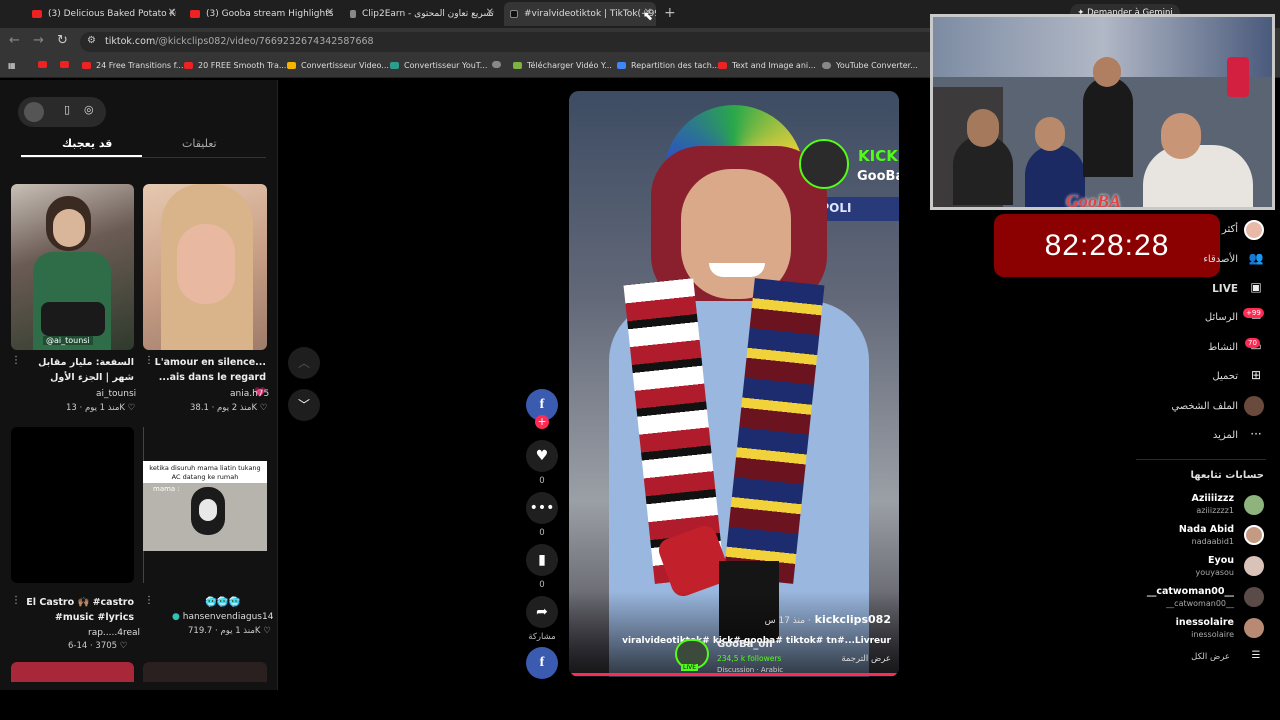 This screenshot has height=720, width=1280. Describe the element at coordinates (89, 109) in the screenshot. I see `compass-icon: ◎` at that location.